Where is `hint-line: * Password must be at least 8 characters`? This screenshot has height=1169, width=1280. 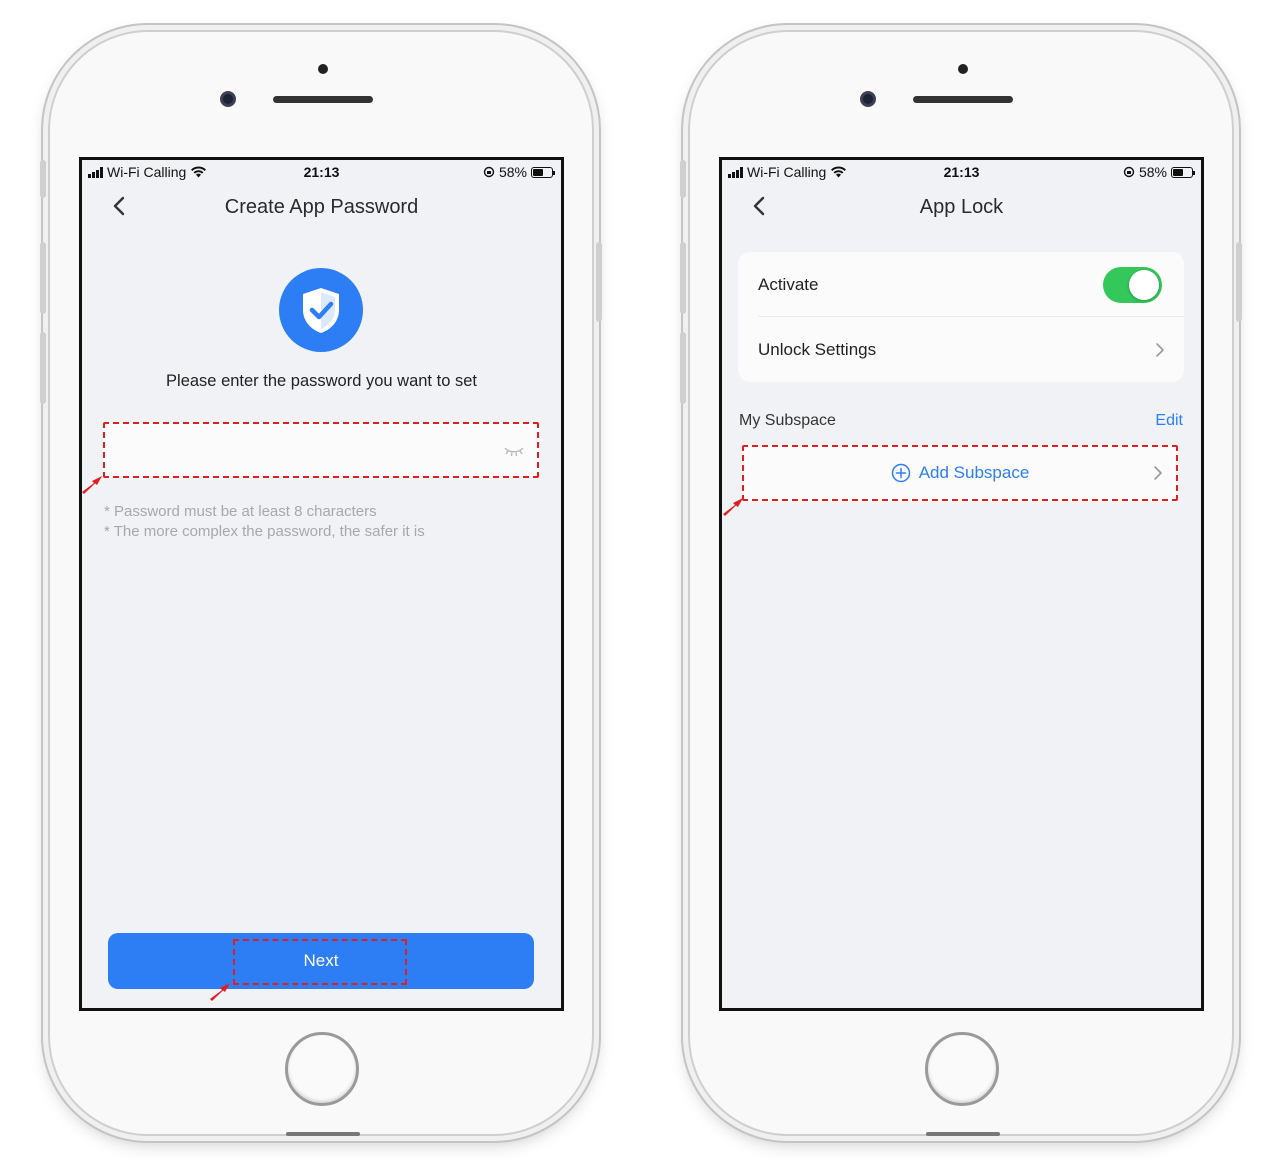 hint-line: * Password must be at least 8 characters is located at coordinates (240, 511).